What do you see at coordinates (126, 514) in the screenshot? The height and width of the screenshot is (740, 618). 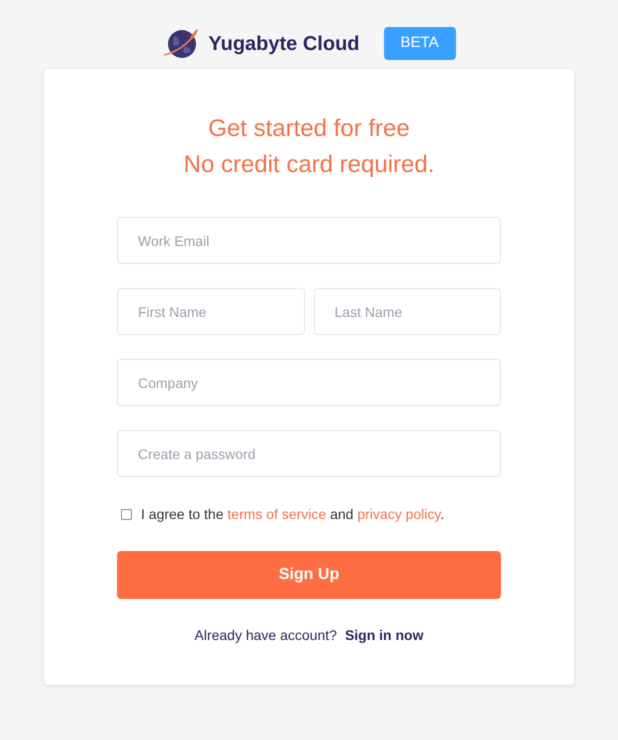 I see `agree-checkbox` at bounding box center [126, 514].